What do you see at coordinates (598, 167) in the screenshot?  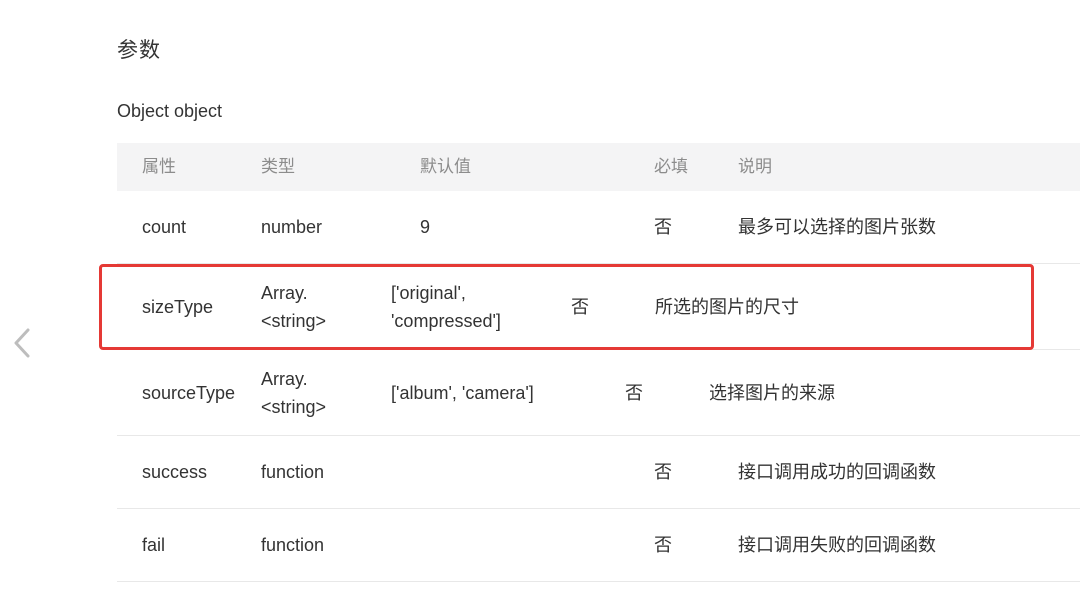 I see `table-header: 属性 类型 默认值 必填 说明` at bounding box center [598, 167].